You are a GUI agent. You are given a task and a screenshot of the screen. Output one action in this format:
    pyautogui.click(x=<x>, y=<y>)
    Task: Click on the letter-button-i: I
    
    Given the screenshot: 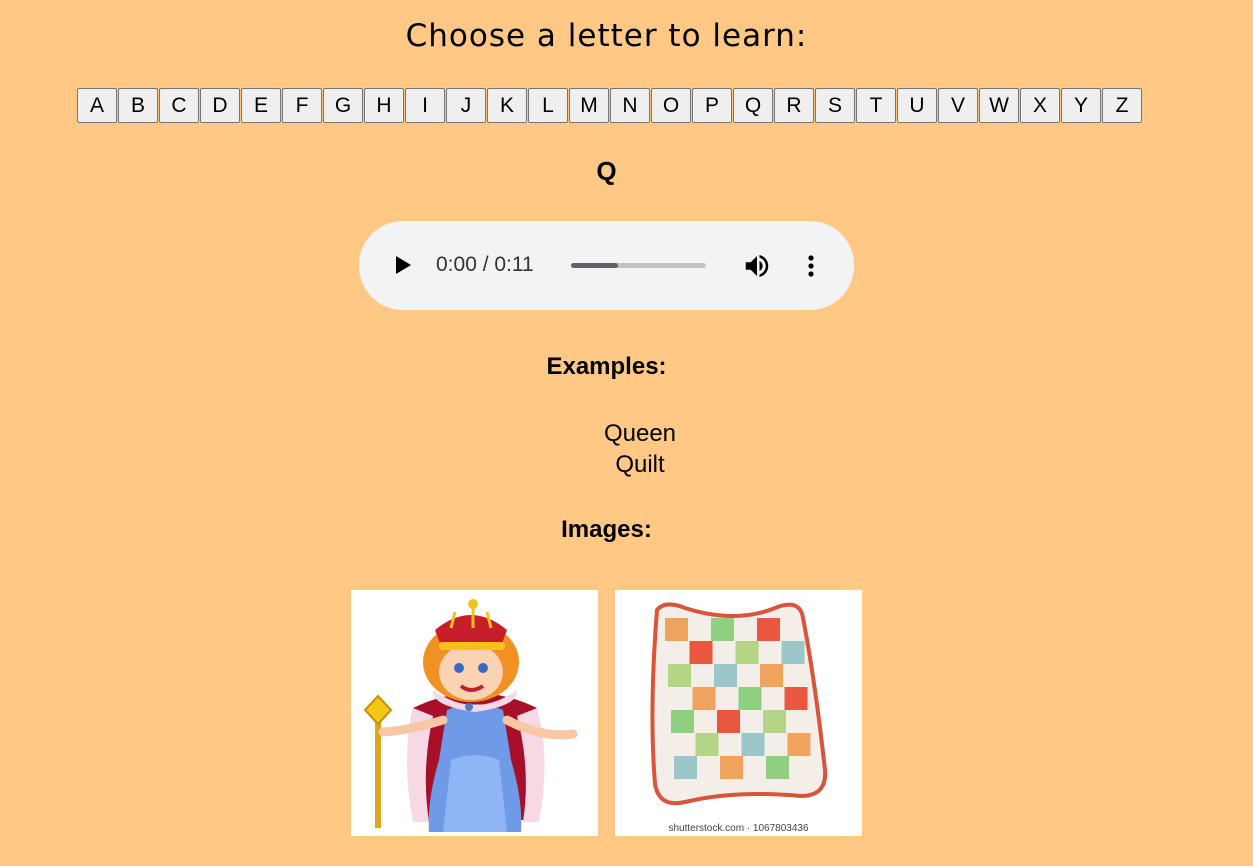 What is the action you would take?
    pyautogui.click(x=425, y=105)
    